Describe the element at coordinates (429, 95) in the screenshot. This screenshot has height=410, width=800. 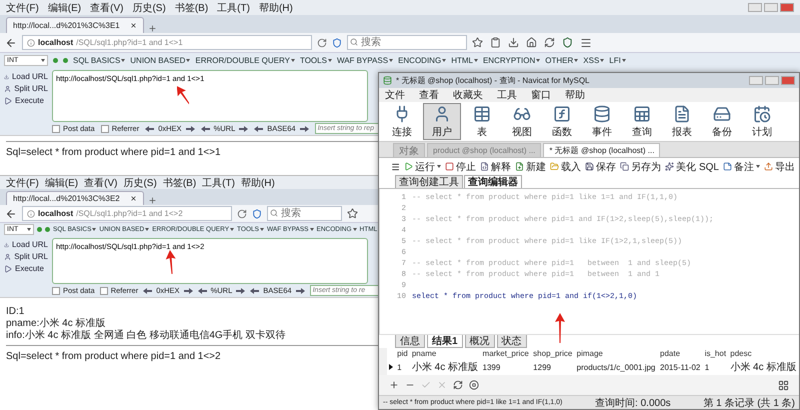
I see `menu-item: 查看` at that location.